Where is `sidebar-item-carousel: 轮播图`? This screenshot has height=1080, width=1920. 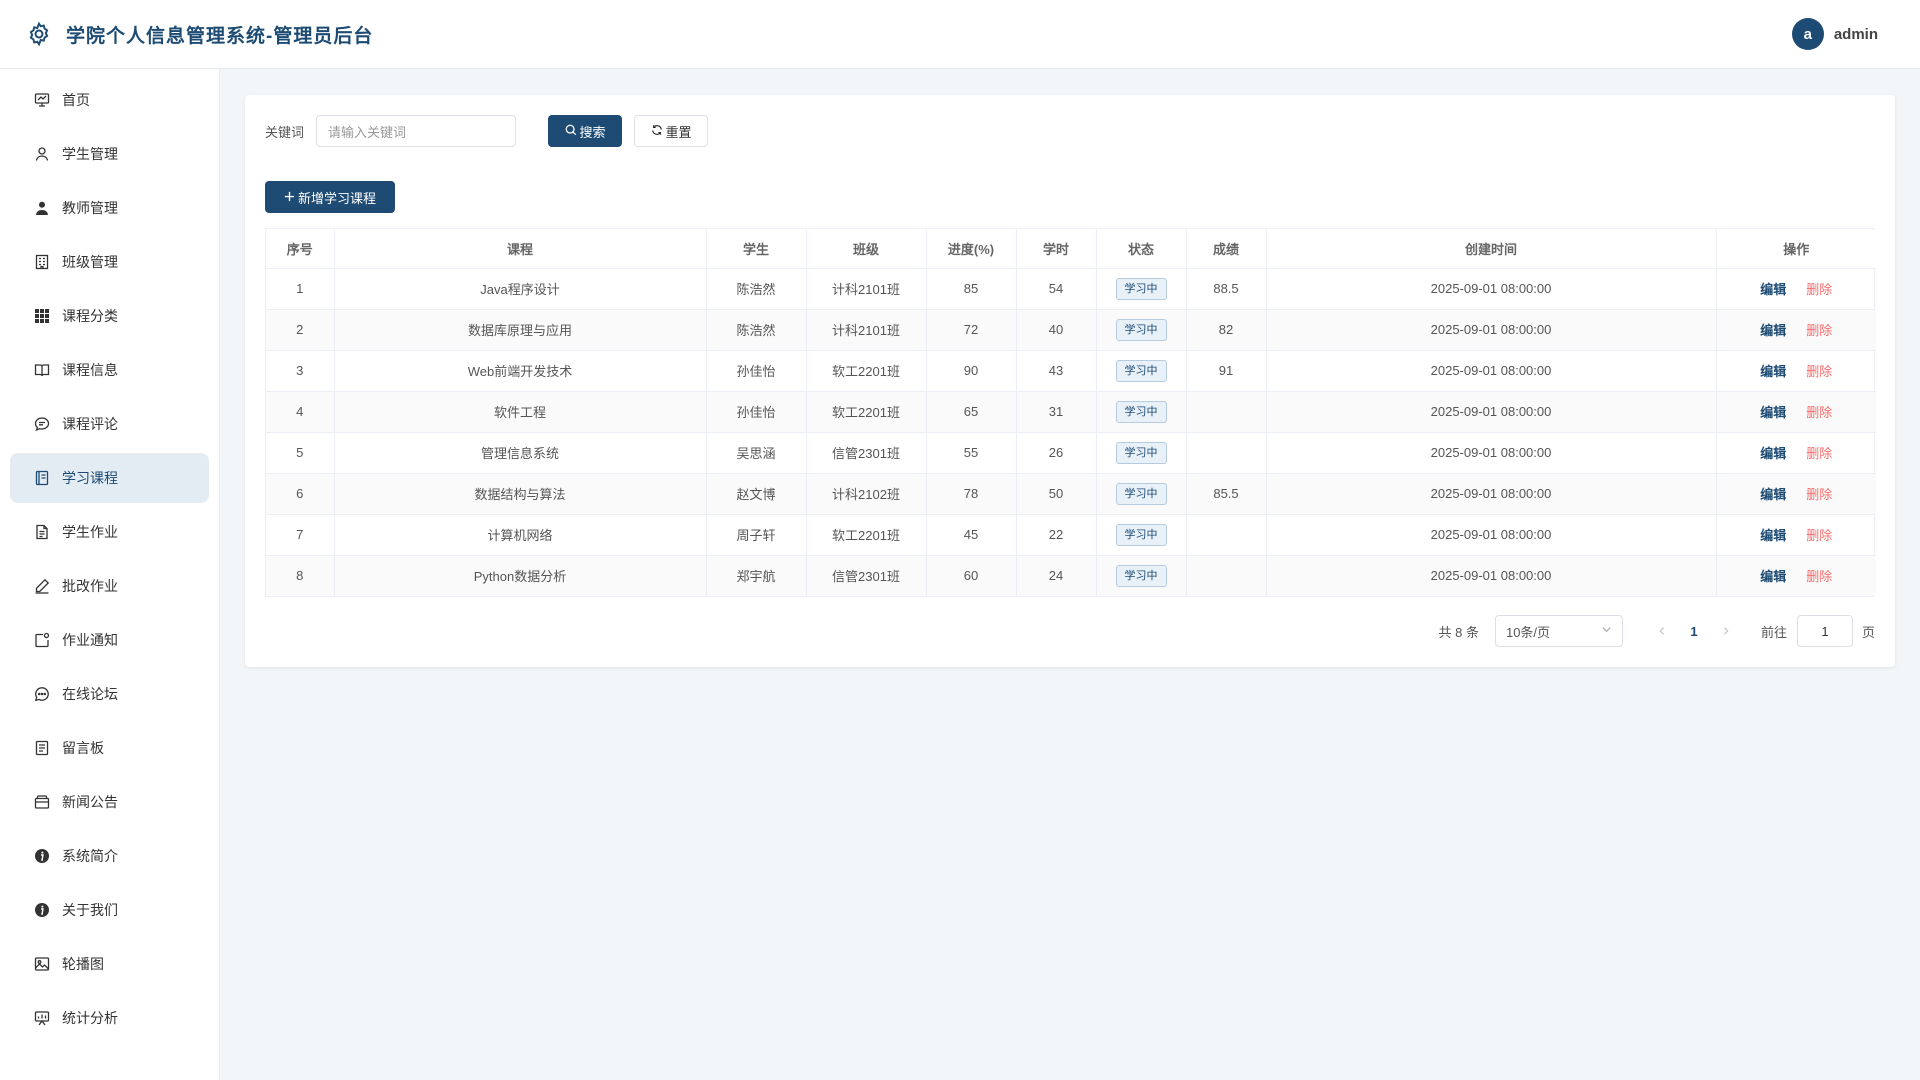
sidebar-item-carousel: 轮播图 is located at coordinates (109, 964).